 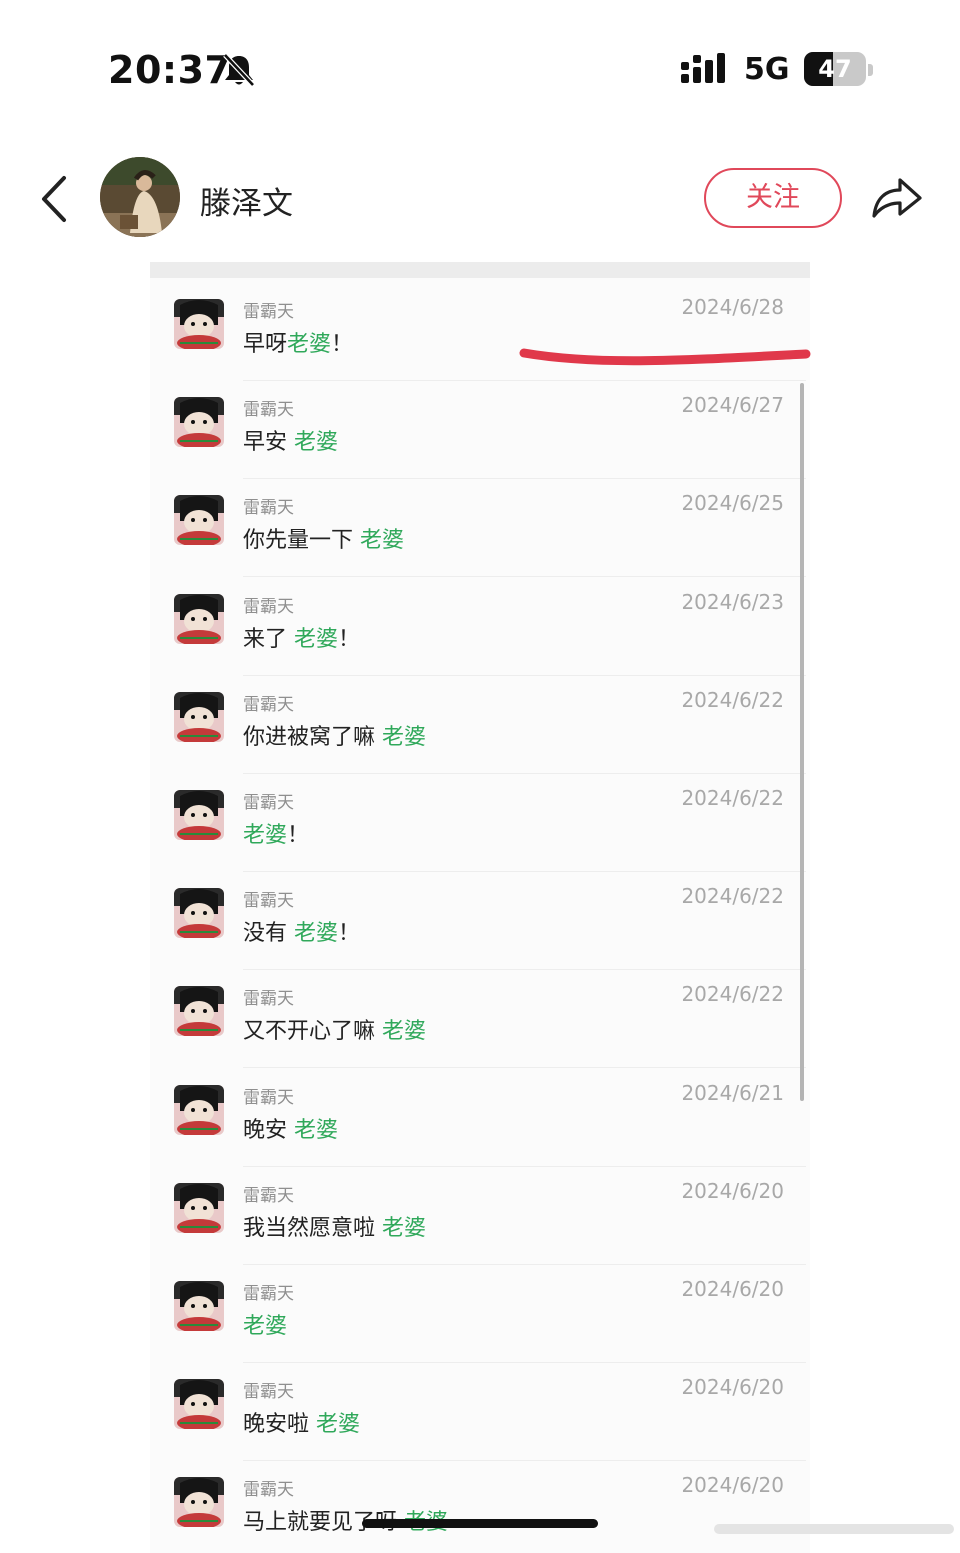 What do you see at coordinates (480, 1523) in the screenshot?
I see `home-indicator` at bounding box center [480, 1523].